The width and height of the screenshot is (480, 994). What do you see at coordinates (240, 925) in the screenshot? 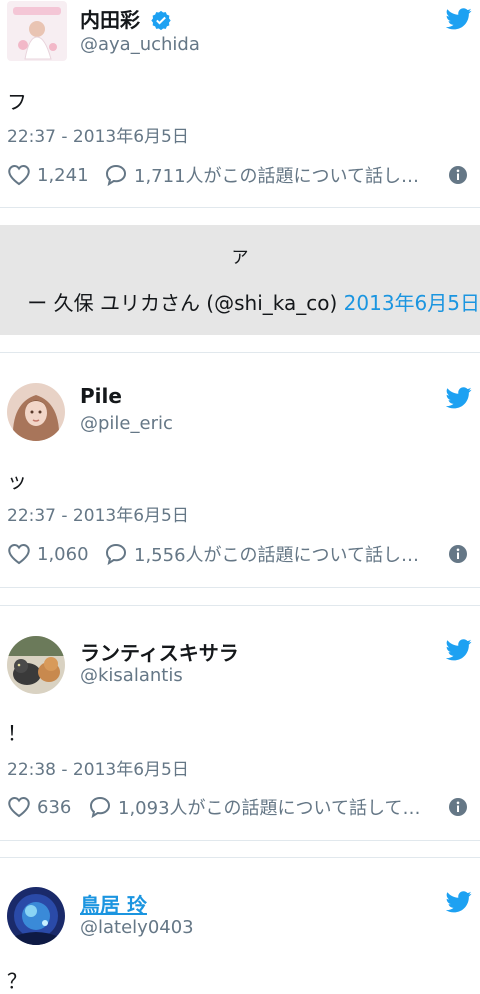
I see `tweet-card: 鳥居 玲 @lately0403 ？` at bounding box center [240, 925].